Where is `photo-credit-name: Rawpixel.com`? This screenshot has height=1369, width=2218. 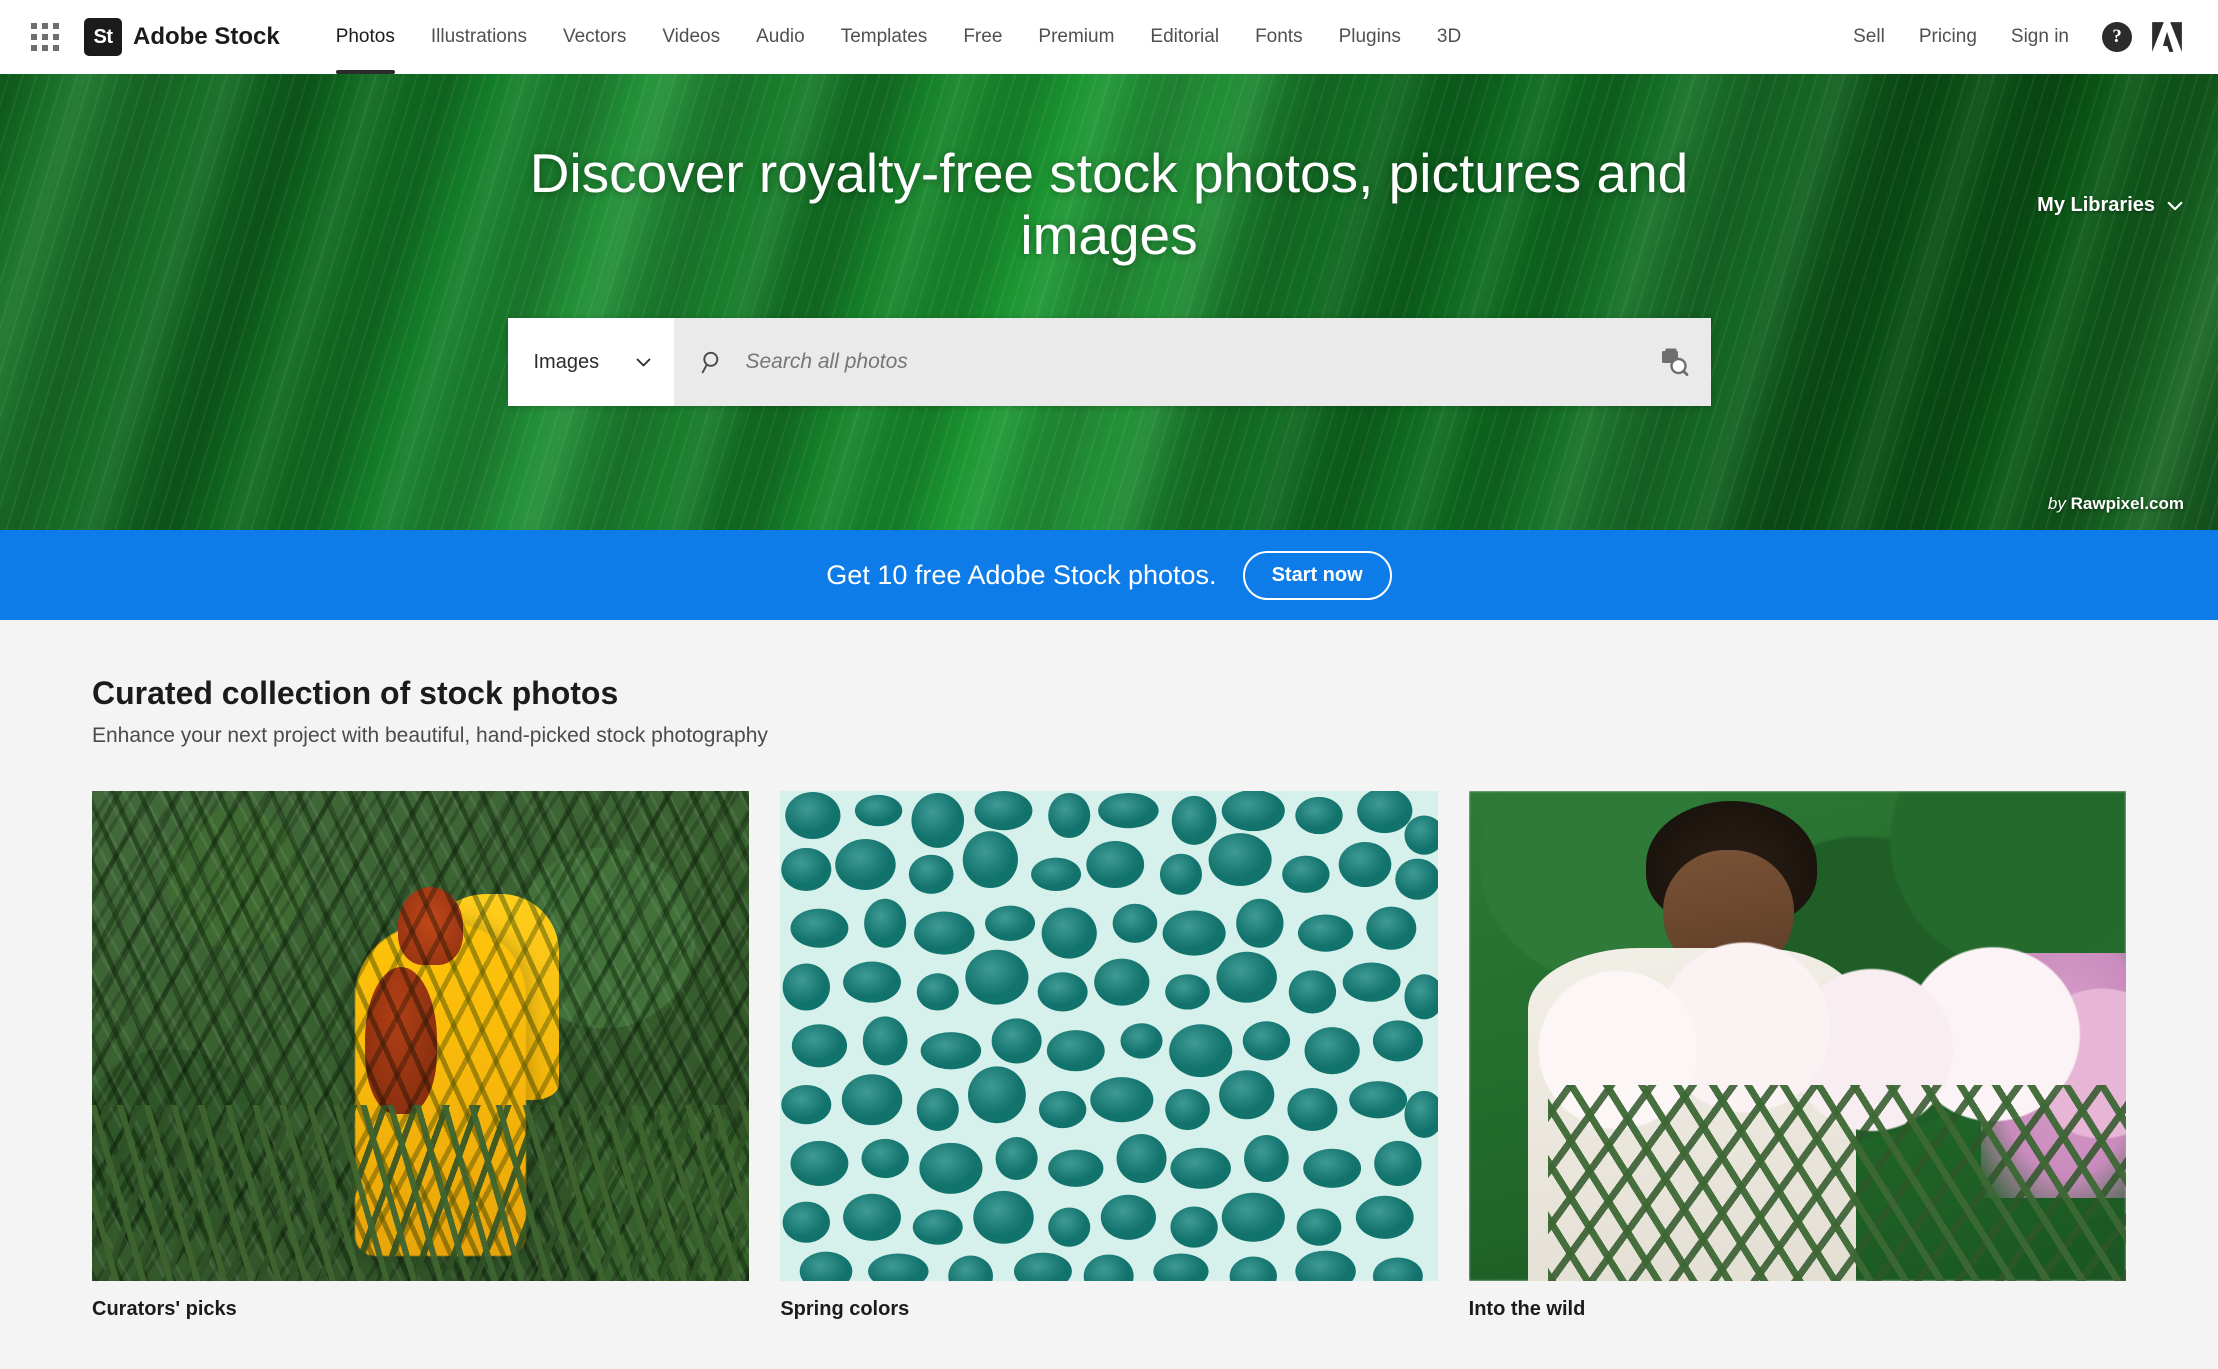 photo-credit-name: Rawpixel.com is located at coordinates (2127, 503).